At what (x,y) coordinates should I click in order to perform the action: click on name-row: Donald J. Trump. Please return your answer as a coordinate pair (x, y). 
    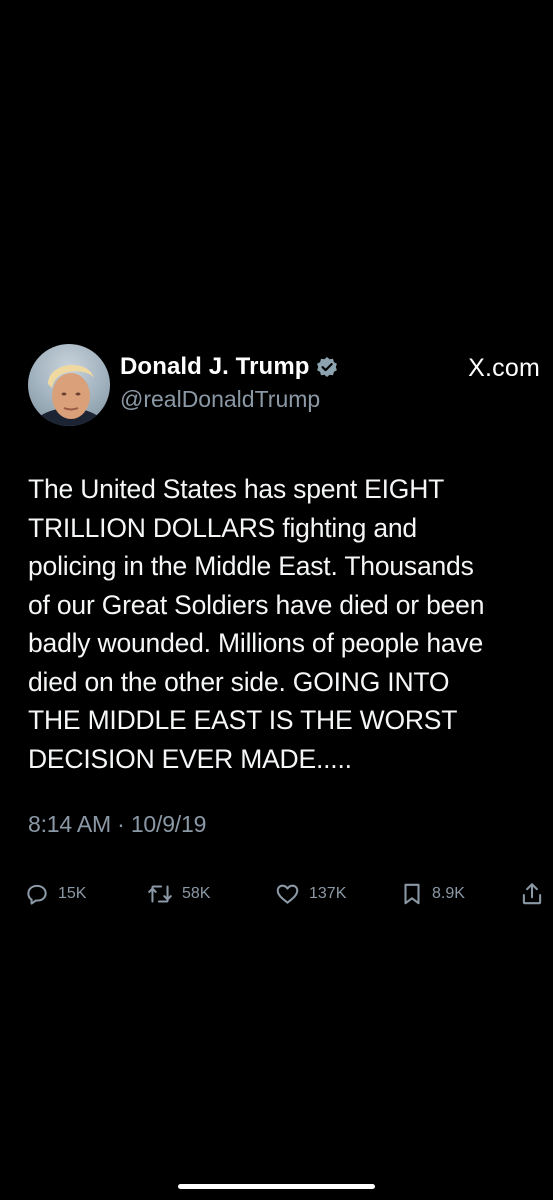
    Looking at the image, I should click on (229, 367).